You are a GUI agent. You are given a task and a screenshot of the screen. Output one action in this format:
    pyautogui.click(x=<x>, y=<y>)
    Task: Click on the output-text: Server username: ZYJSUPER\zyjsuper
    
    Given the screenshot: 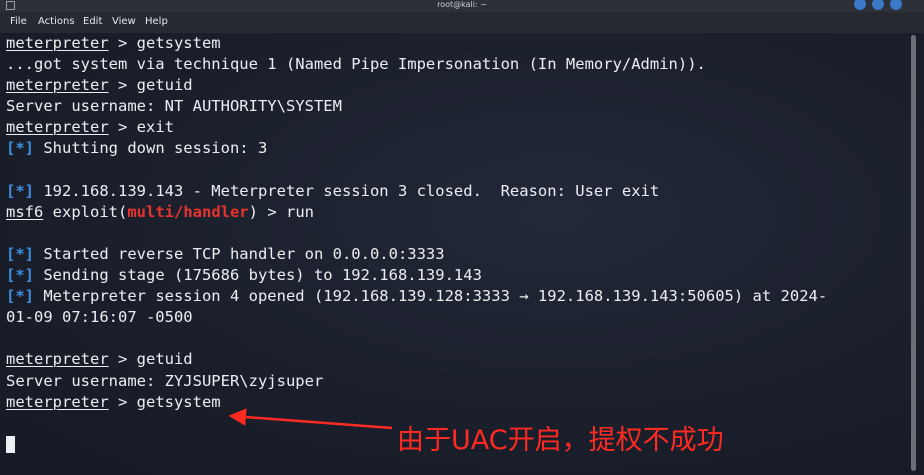 What is the action you would take?
    pyautogui.click(x=165, y=380)
    